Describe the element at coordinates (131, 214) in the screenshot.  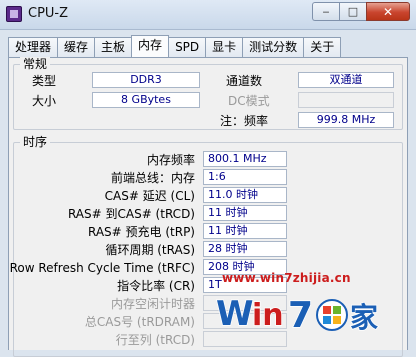
I see `timing-label: RAS# 到CAS# (tRCD)` at that location.